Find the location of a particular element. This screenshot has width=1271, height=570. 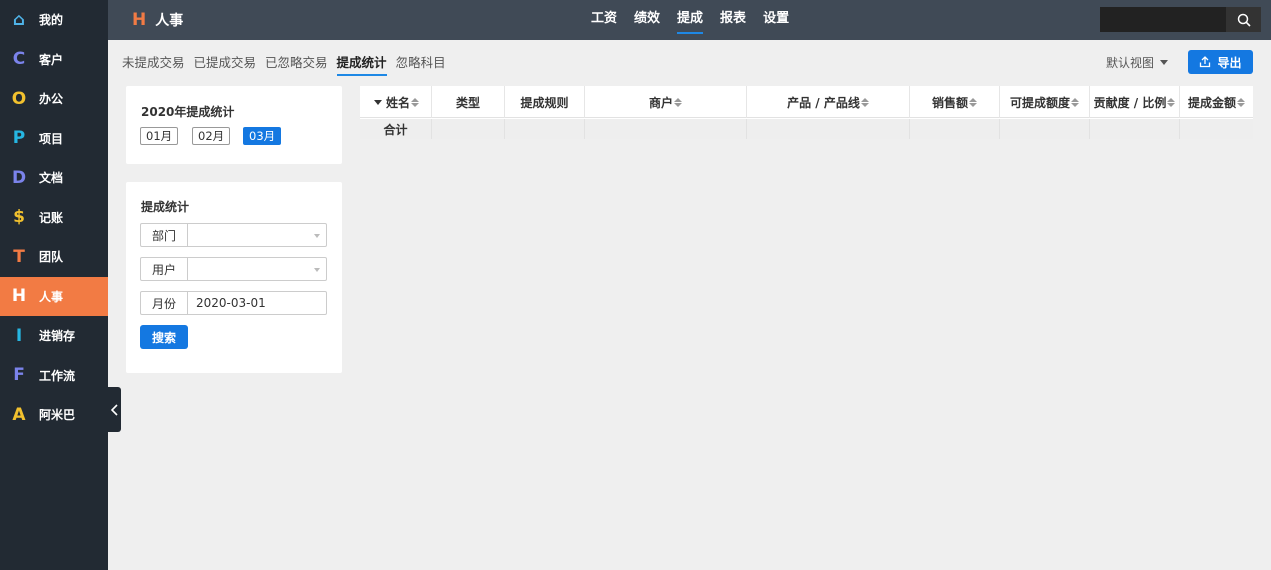

column-header-0: 姓名 is located at coordinates (396, 102).